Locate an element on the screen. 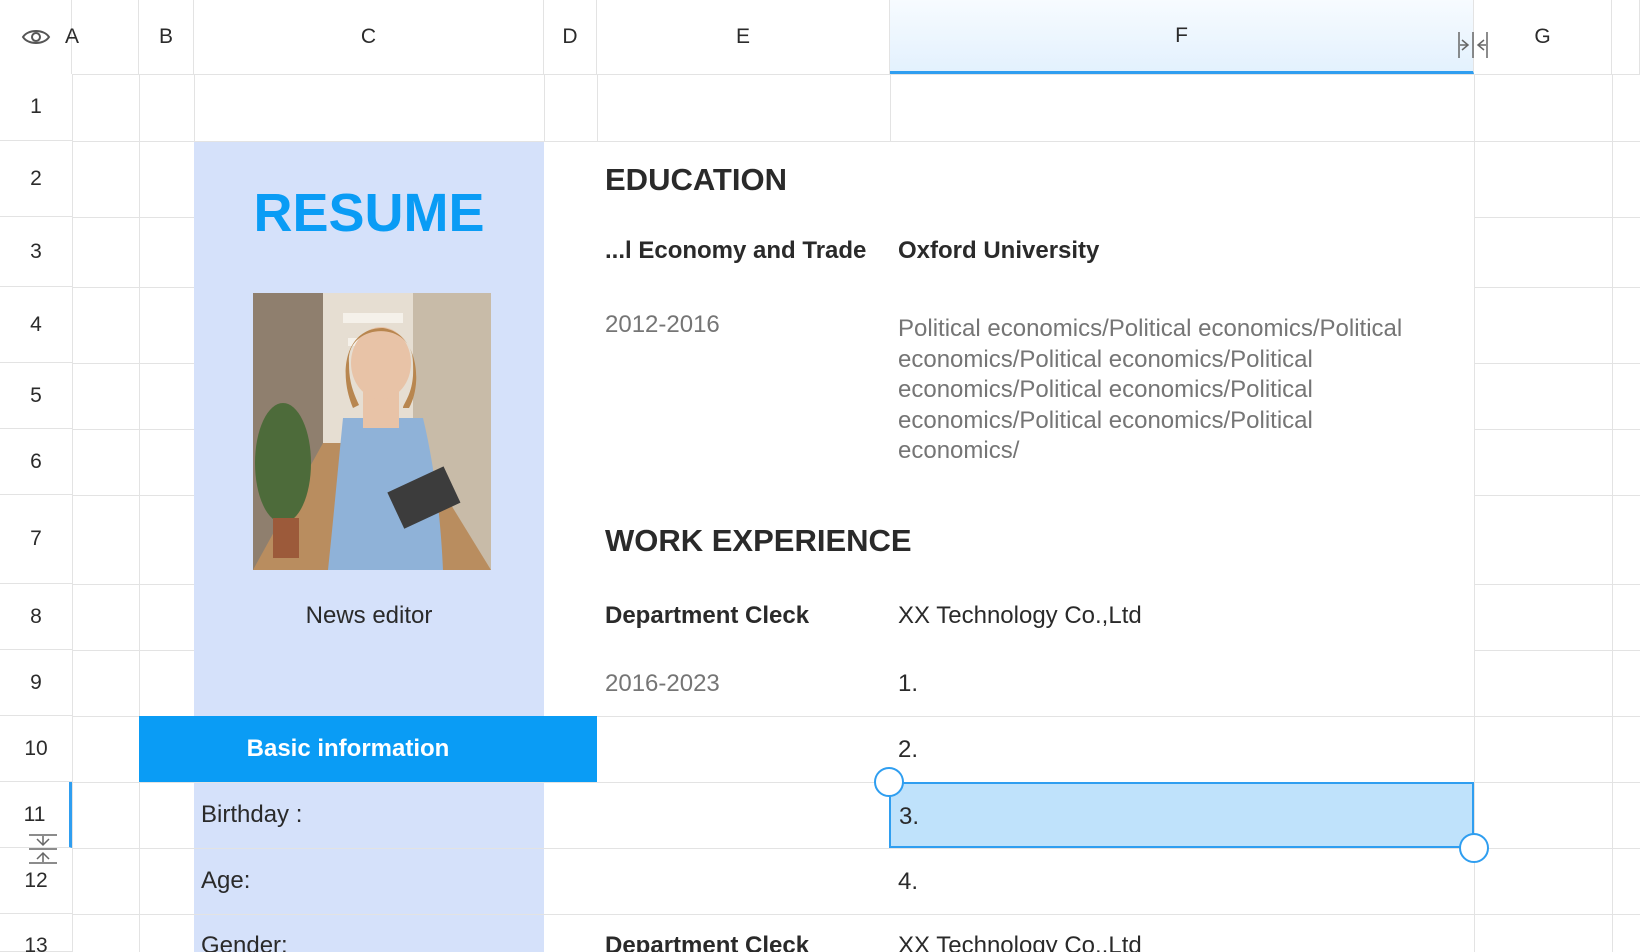  resume-title: RESUME is located at coordinates (369, 213).